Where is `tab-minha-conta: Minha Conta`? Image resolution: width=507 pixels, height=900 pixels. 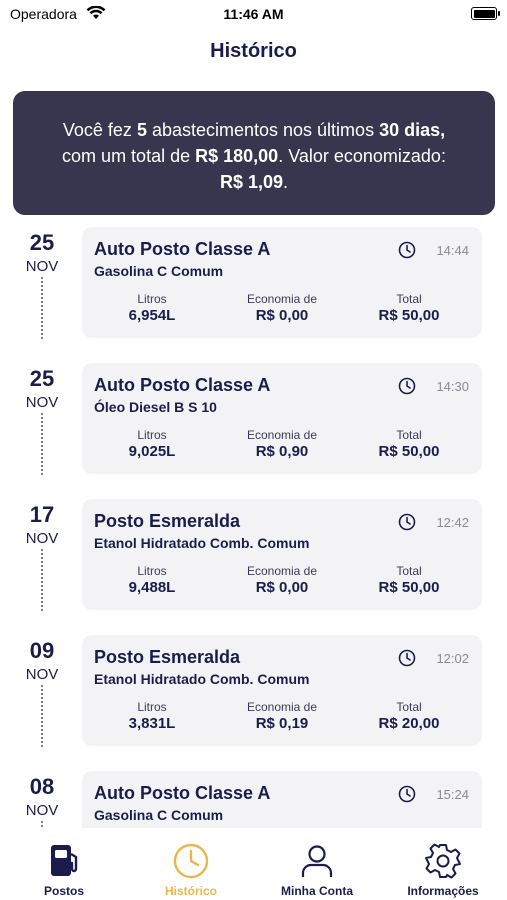 tab-minha-conta: Minha Conta is located at coordinates (317, 870).